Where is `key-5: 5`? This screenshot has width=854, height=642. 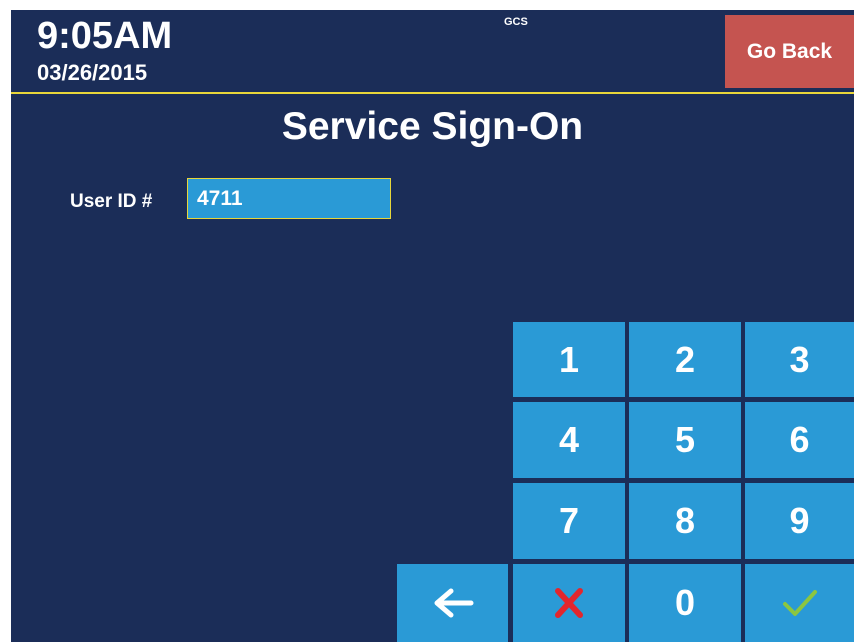
key-5: 5 is located at coordinates (685, 440).